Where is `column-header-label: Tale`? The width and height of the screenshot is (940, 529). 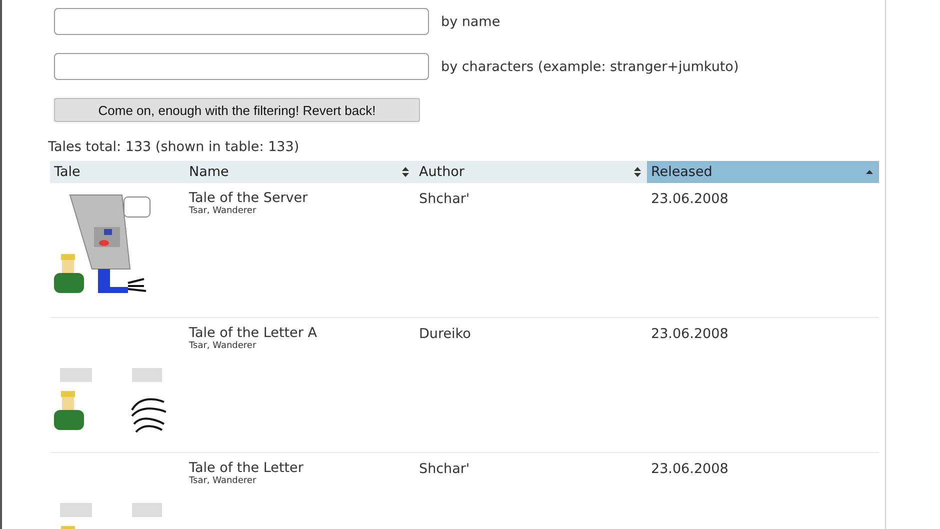 column-header-label: Tale is located at coordinates (67, 172).